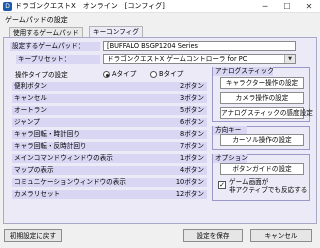  I want to click on binding-row: オートラン 5ボタン, so click(109, 110).